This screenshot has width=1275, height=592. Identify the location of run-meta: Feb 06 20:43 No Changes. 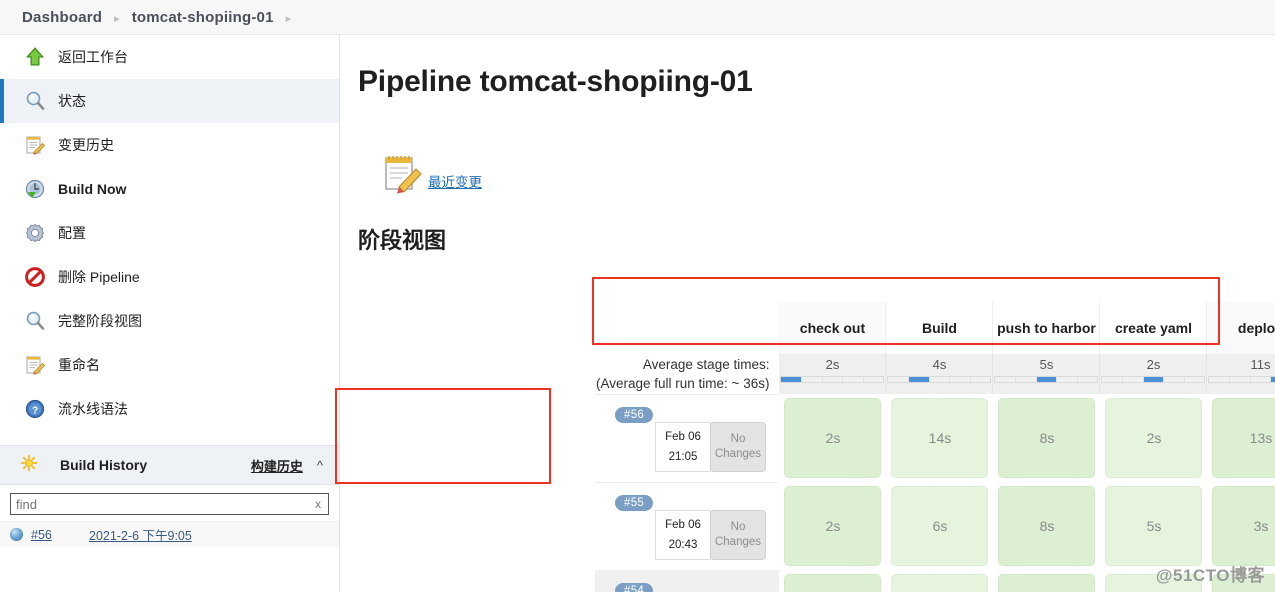
(710, 535).